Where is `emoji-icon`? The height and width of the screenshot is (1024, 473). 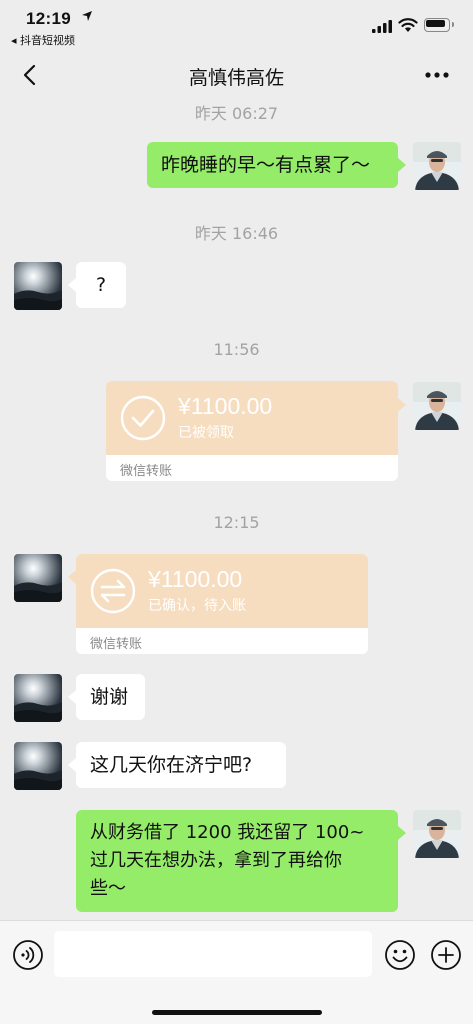 emoji-icon is located at coordinates (400, 955).